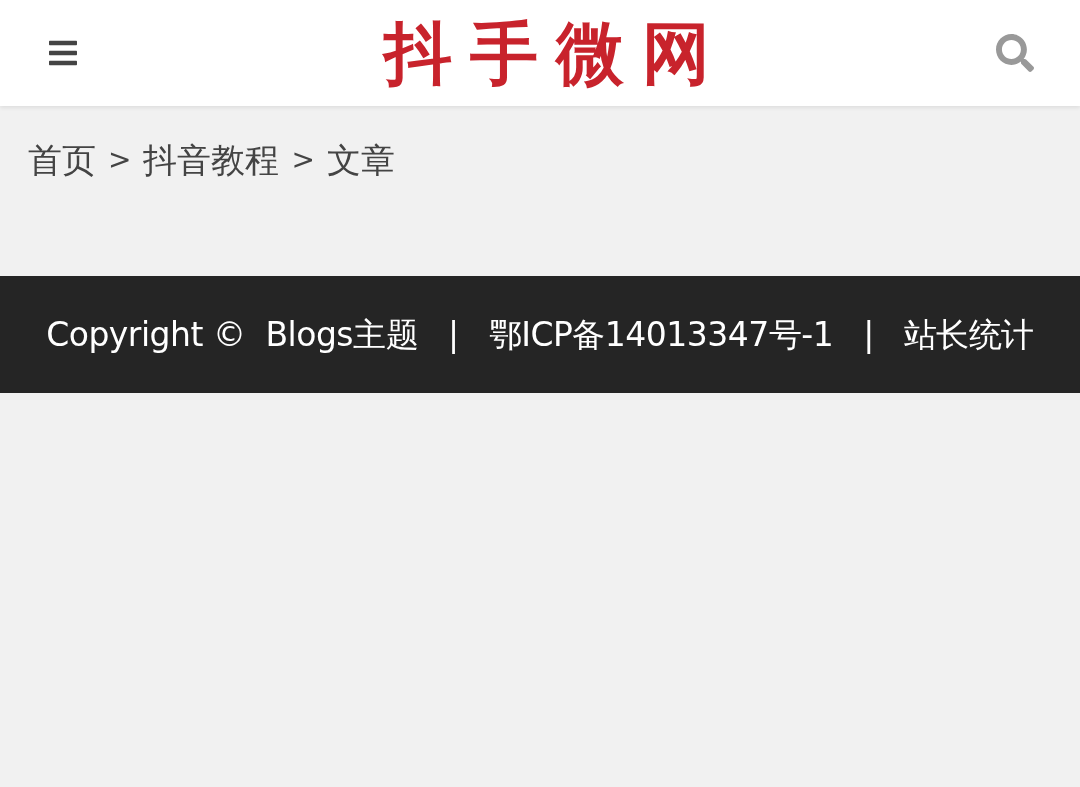 The width and height of the screenshot is (1080, 787). Describe the element at coordinates (62, 160) in the screenshot. I see `breadcrumb-link: 首页` at that location.